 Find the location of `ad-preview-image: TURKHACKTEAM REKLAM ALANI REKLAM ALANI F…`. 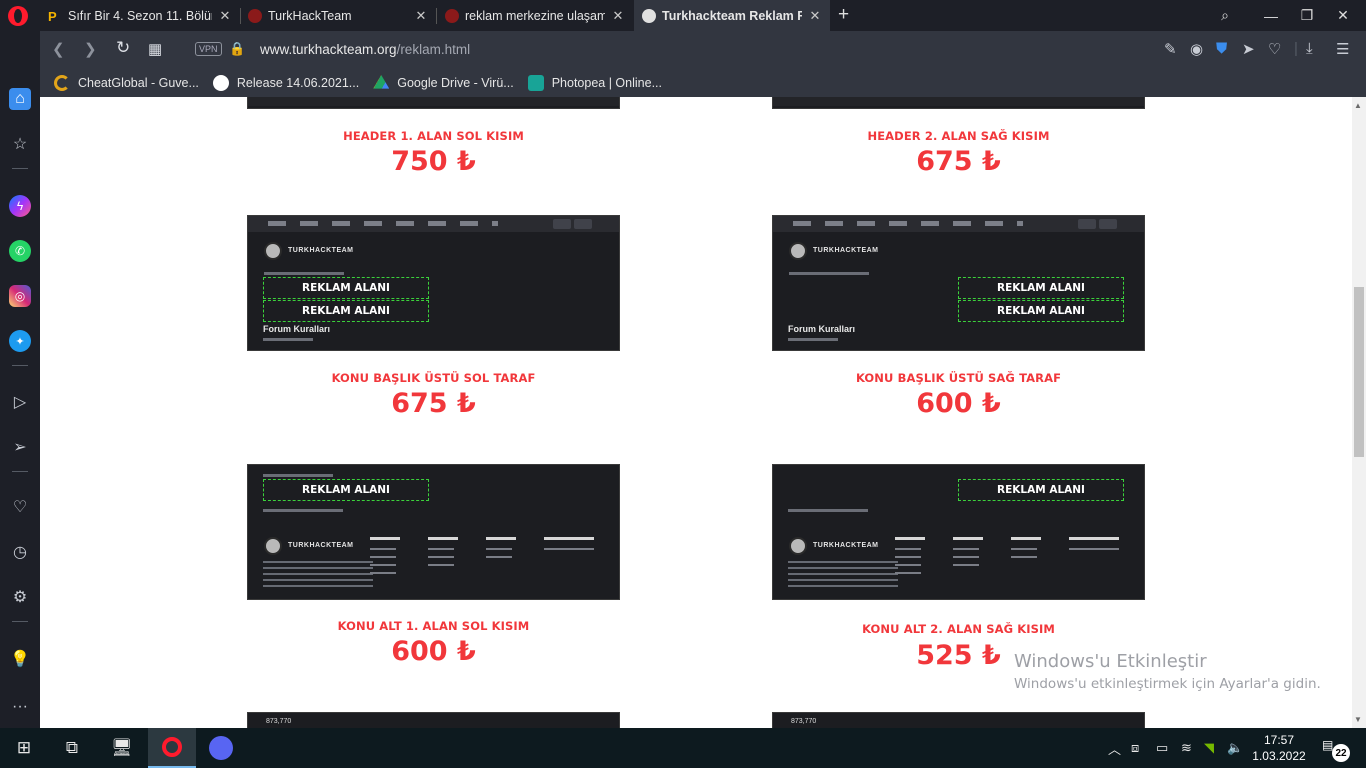

ad-preview-image: TURKHACKTEAM REKLAM ALANI REKLAM ALANI F… is located at coordinates (958, 283).